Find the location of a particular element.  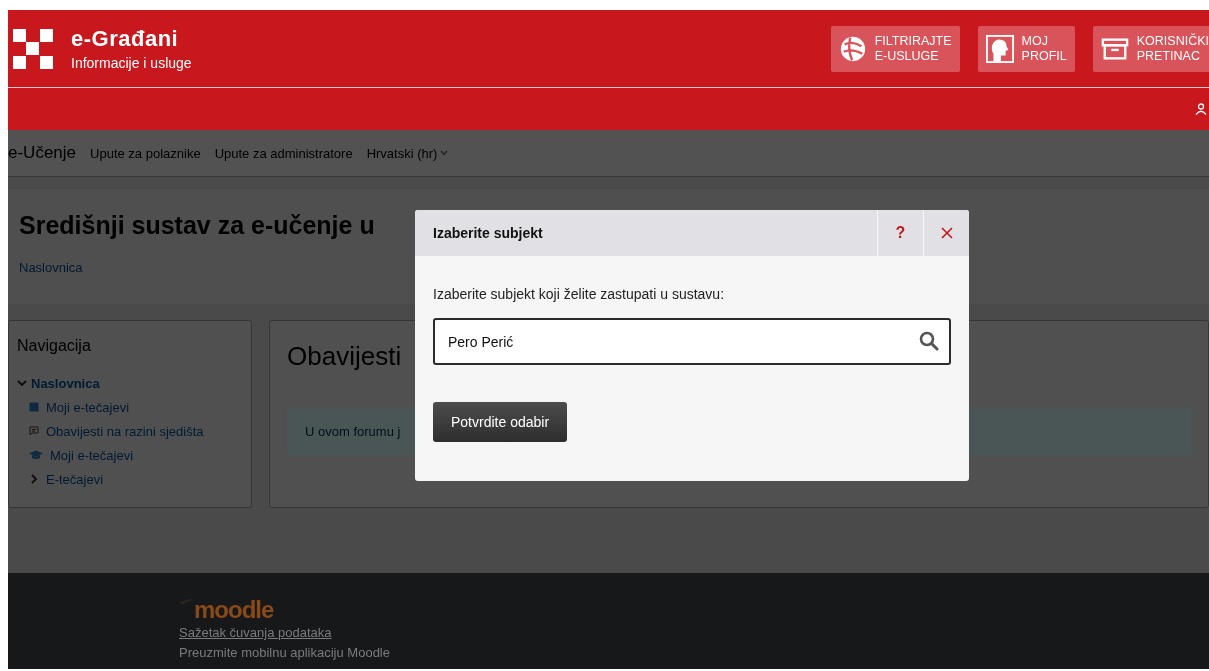

field-label: Izaberite subjekt koji želite zastupati u sustavu: is located at coordinates (579, 294).